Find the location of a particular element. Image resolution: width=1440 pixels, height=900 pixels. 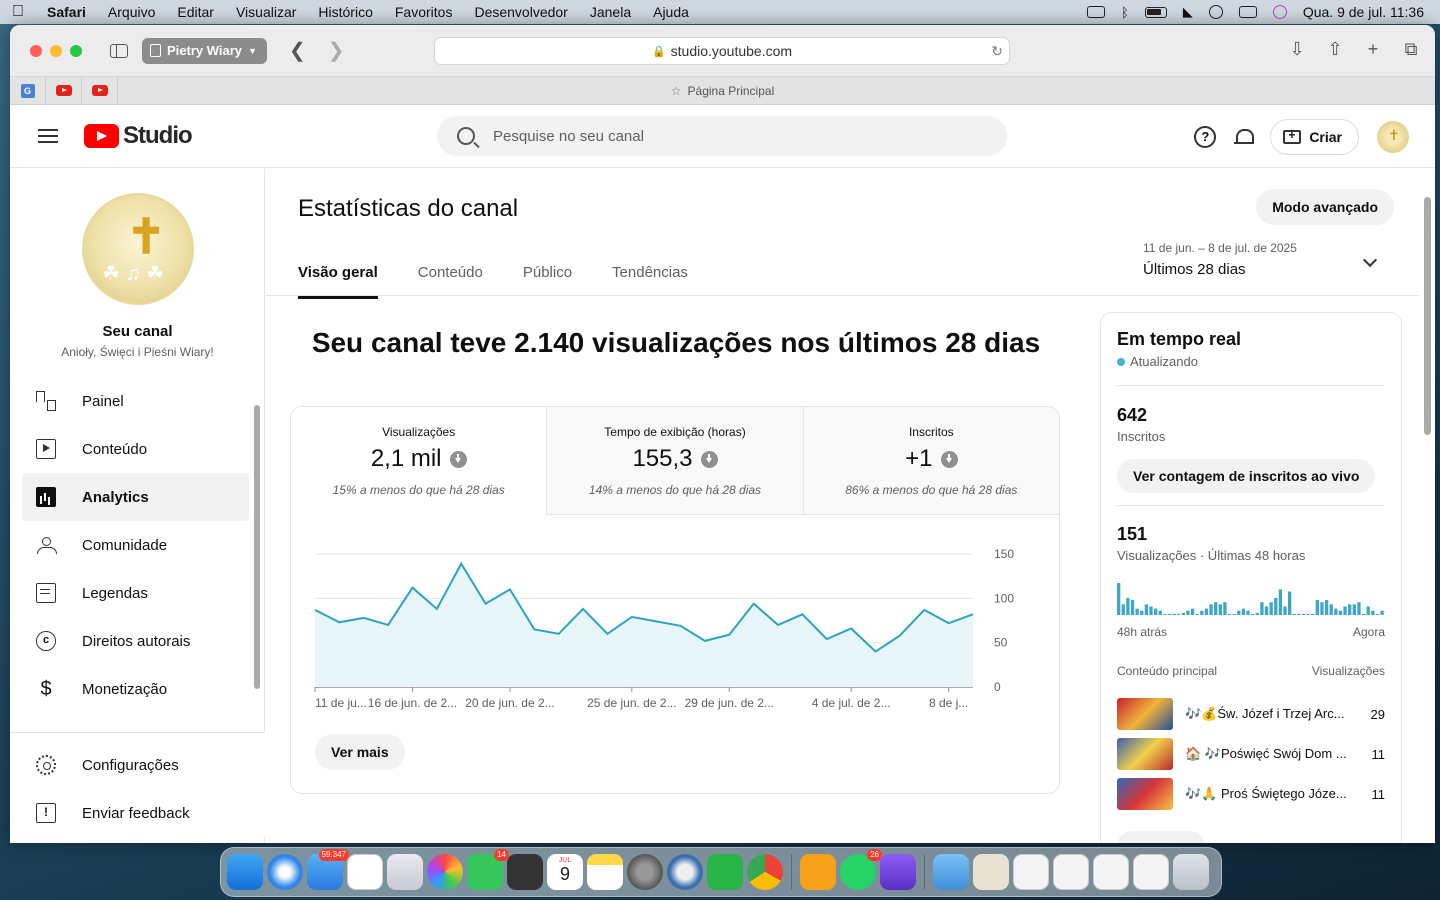

quicktime-icon is located at coordinates (685, 872).